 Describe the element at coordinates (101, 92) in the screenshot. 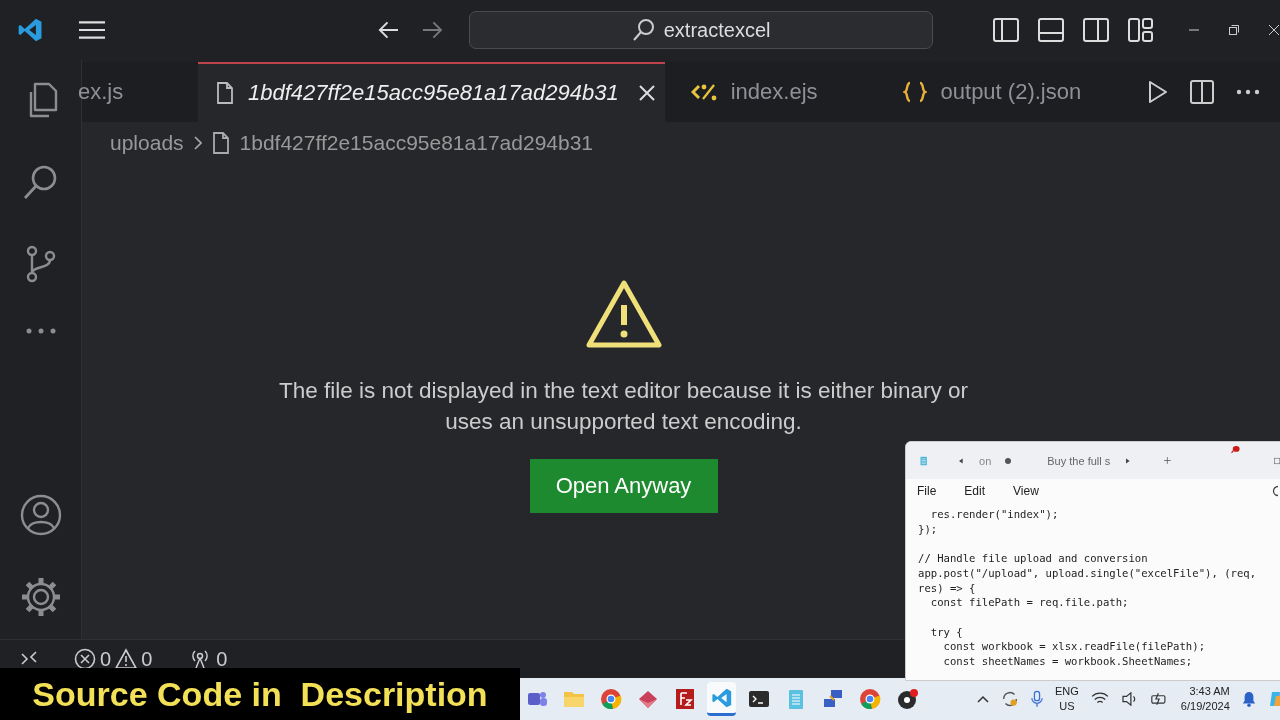

I see `tab-label: ex.js` at that location.